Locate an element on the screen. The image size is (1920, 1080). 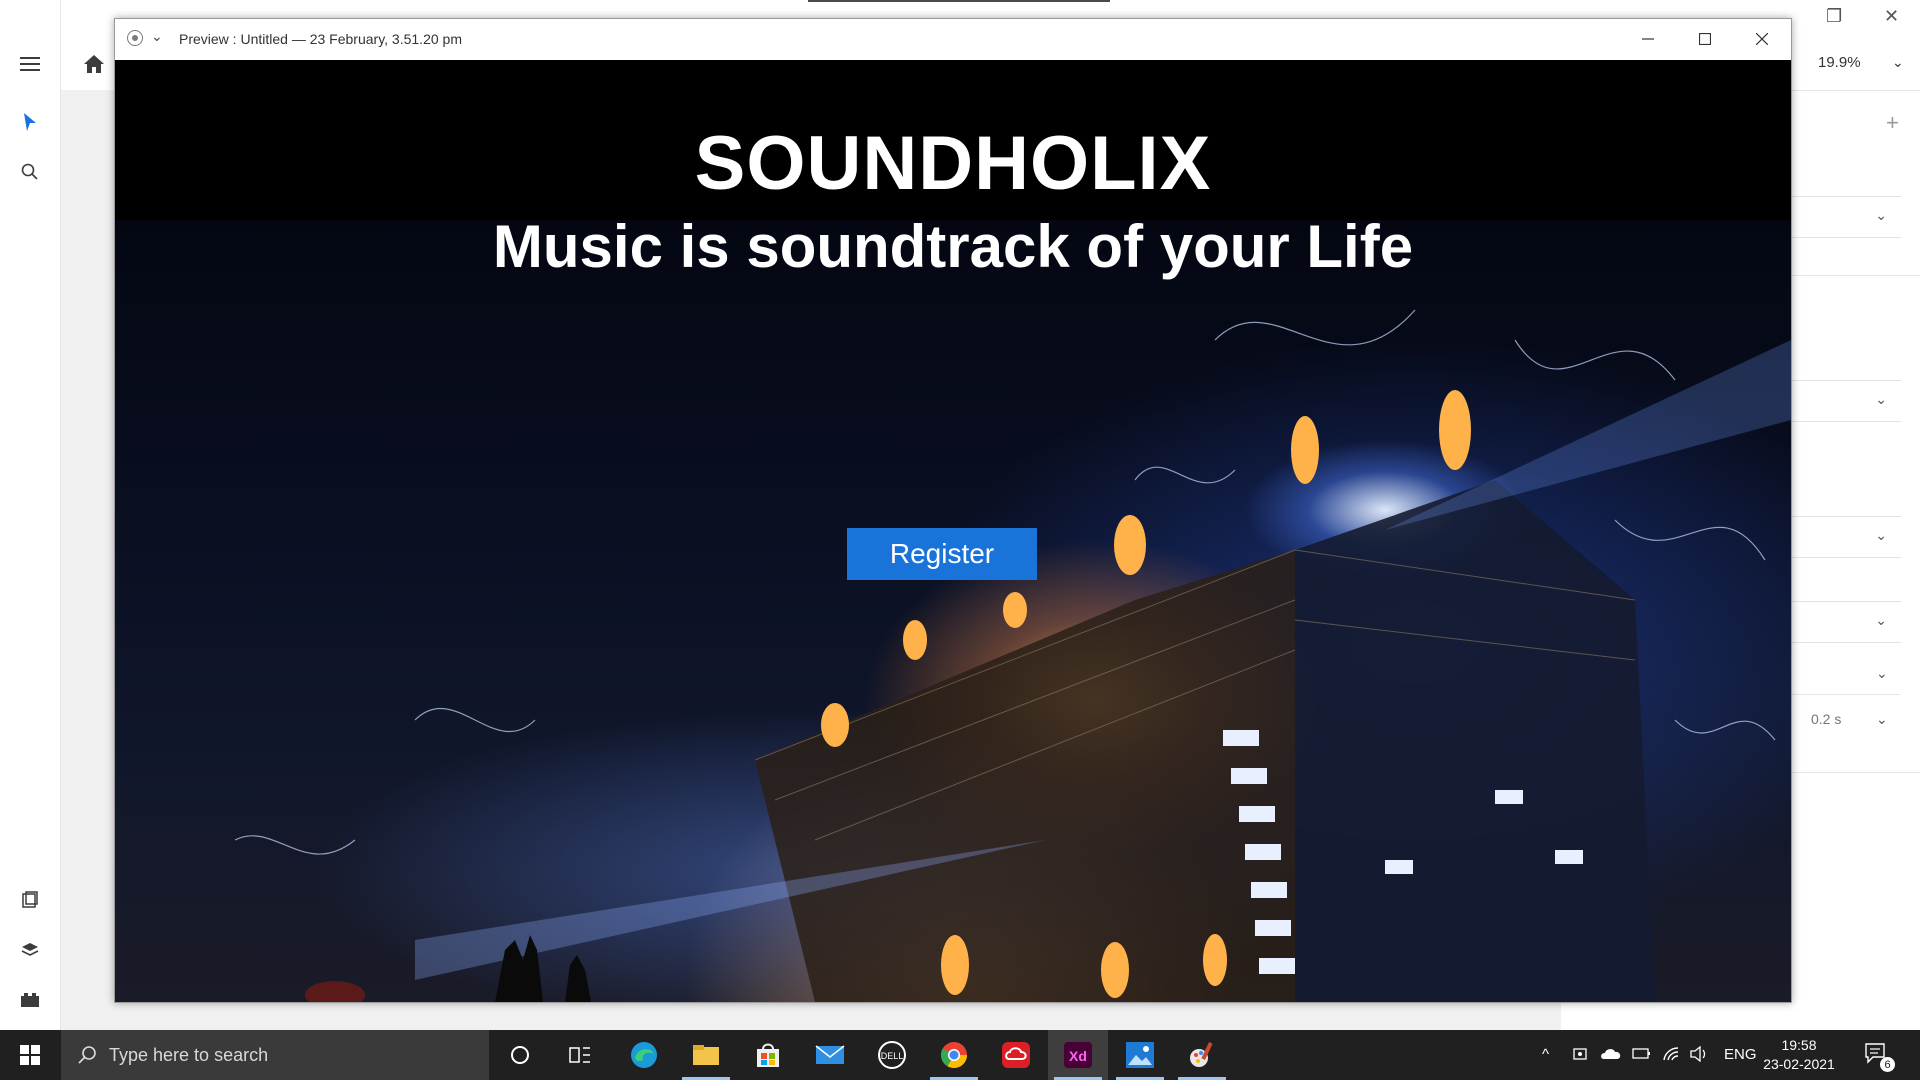
task-view-icon is located at coordinates (580, 1055).